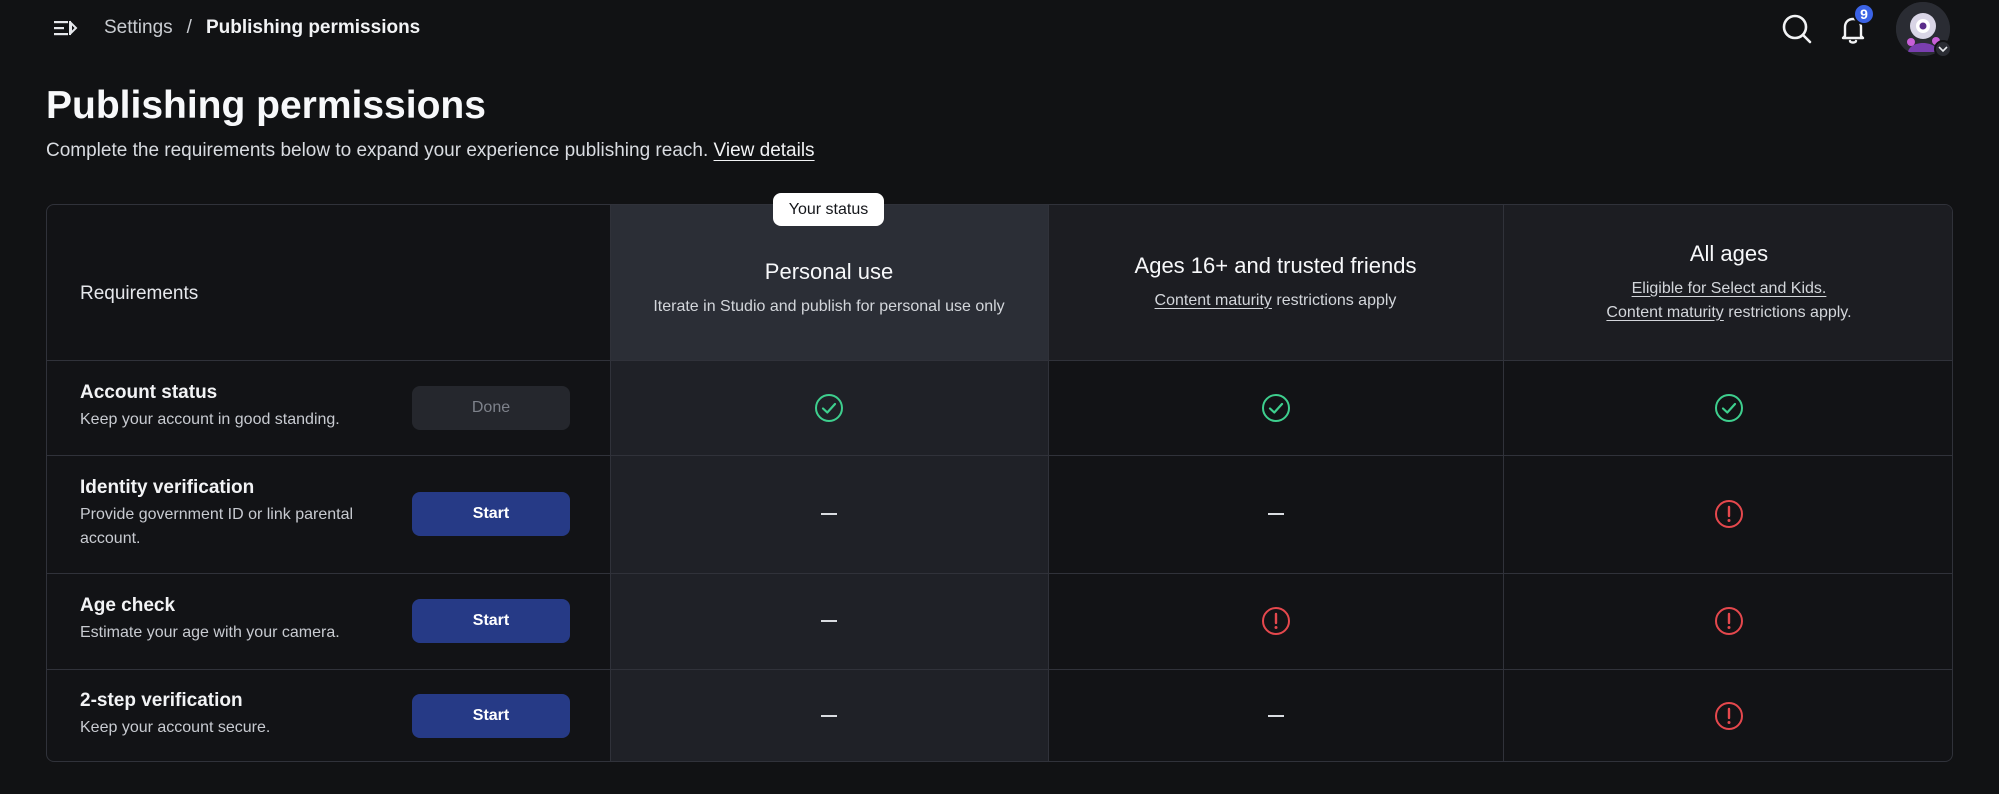 The width and height of the screenshot is (1999, 794). Describe the element at coordinates (167, 487) in the screenshot. I see `requirement-name: Identity verification` at that location.